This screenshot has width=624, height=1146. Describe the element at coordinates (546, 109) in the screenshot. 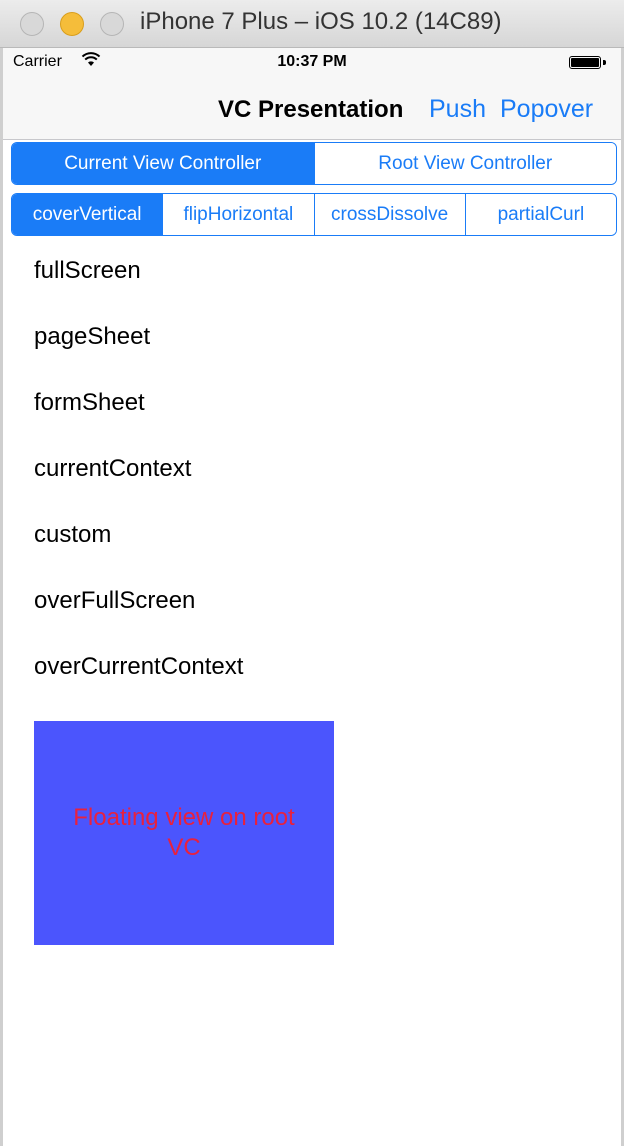

I see `popover-button: Popover` at that location.